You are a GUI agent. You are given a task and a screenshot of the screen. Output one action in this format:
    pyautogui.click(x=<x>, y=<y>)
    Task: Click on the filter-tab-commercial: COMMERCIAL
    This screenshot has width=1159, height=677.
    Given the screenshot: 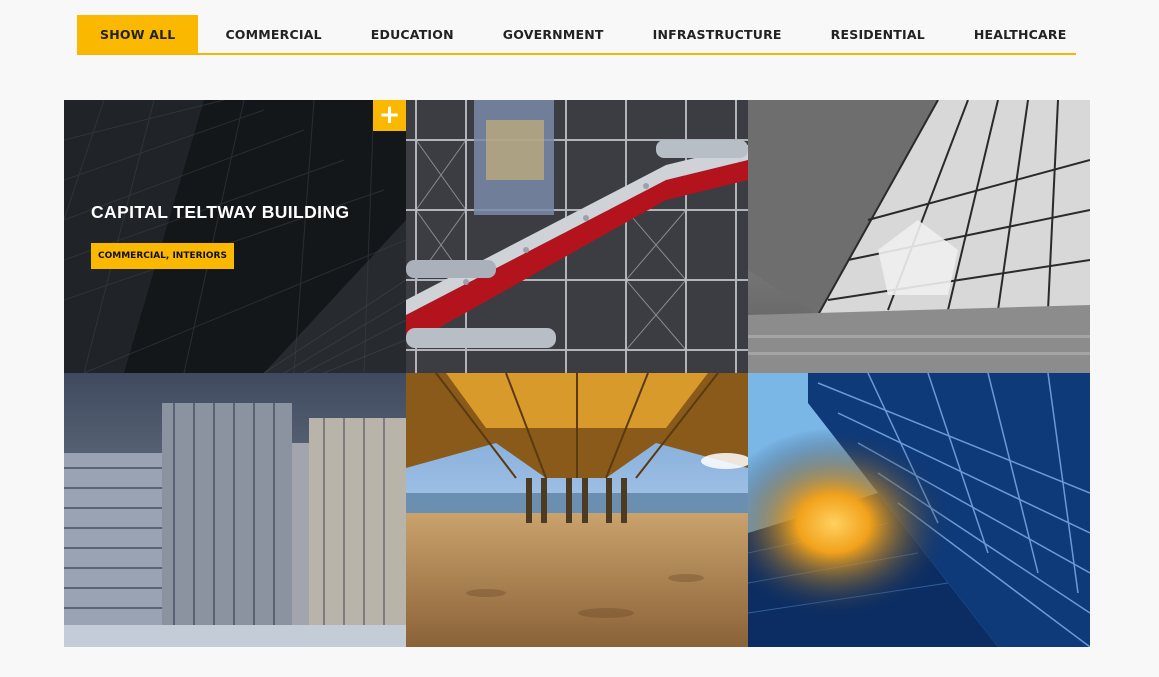 What is the action you would take?
    pyautogui.click(x=273, y=34)
    